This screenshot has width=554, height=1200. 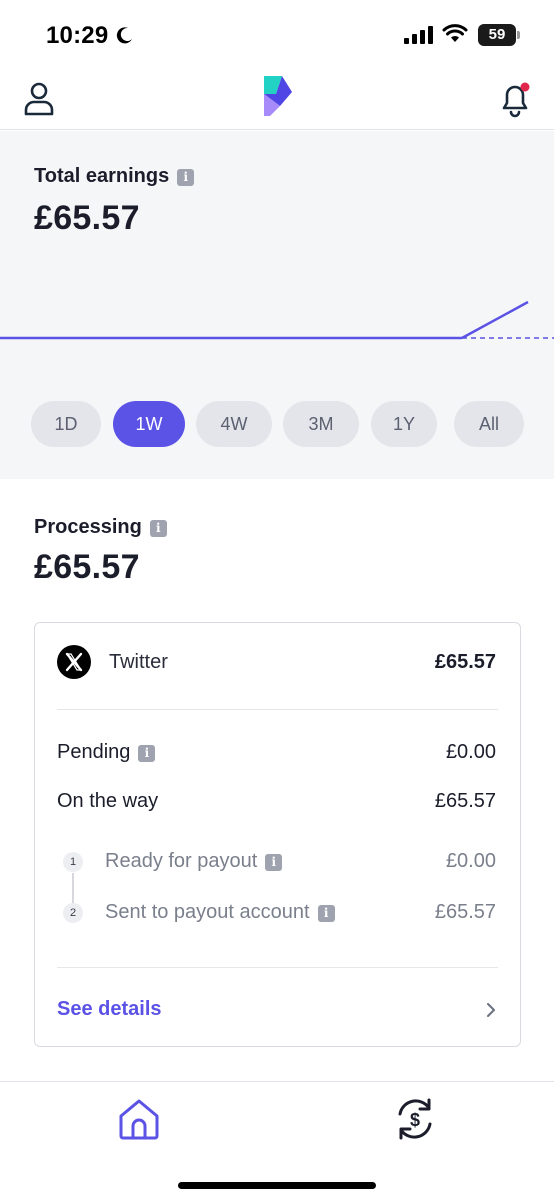 I want to click on x-logo-icon, so click(x=74, y=662).